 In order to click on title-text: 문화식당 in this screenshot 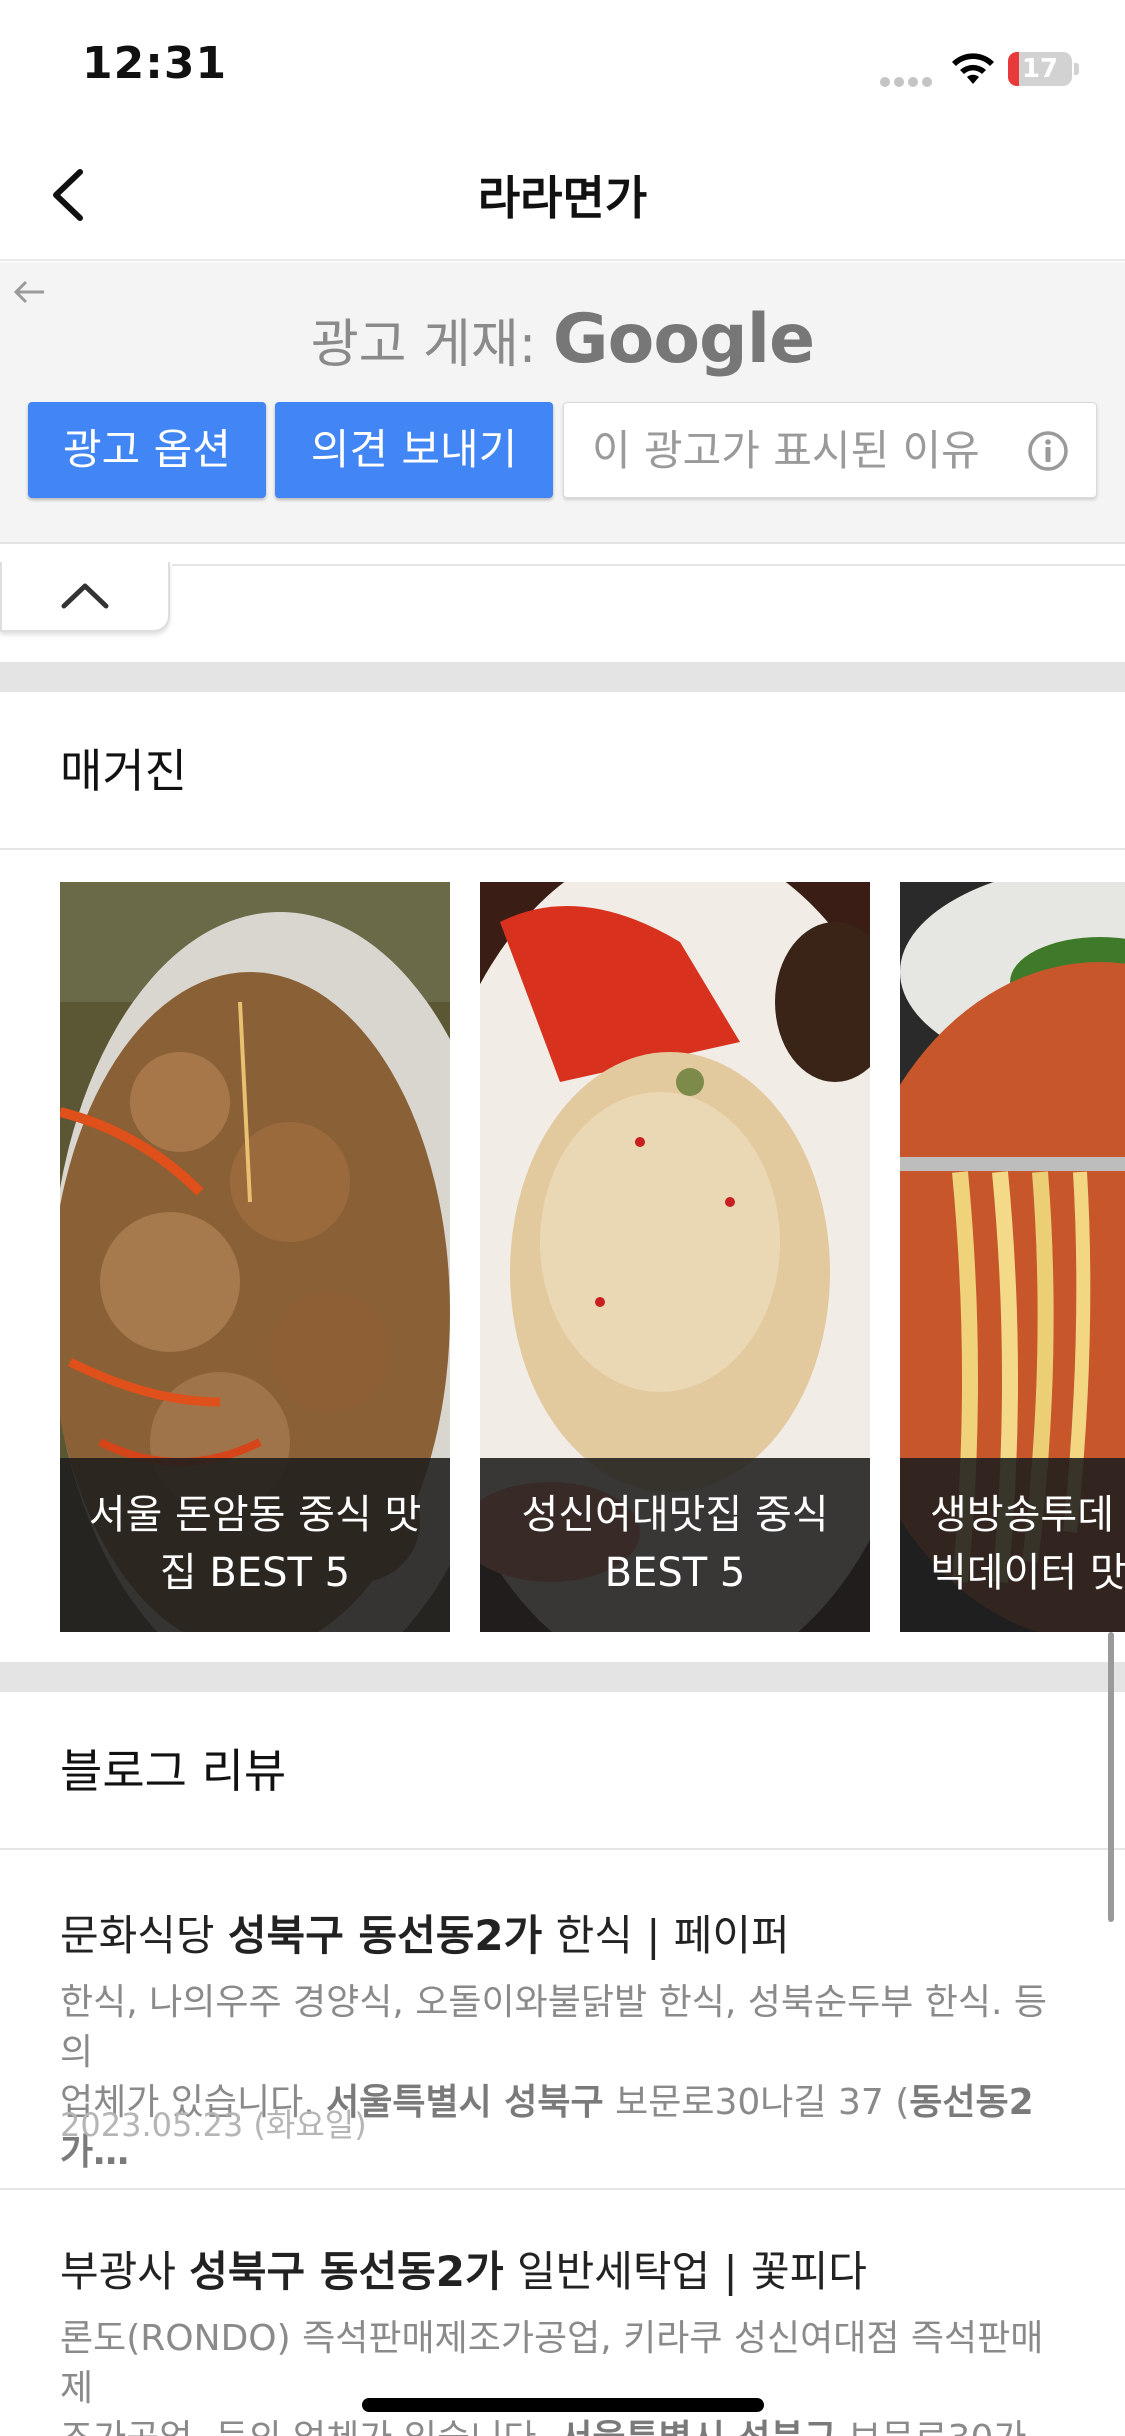, I will do `click(144, 1935)`.